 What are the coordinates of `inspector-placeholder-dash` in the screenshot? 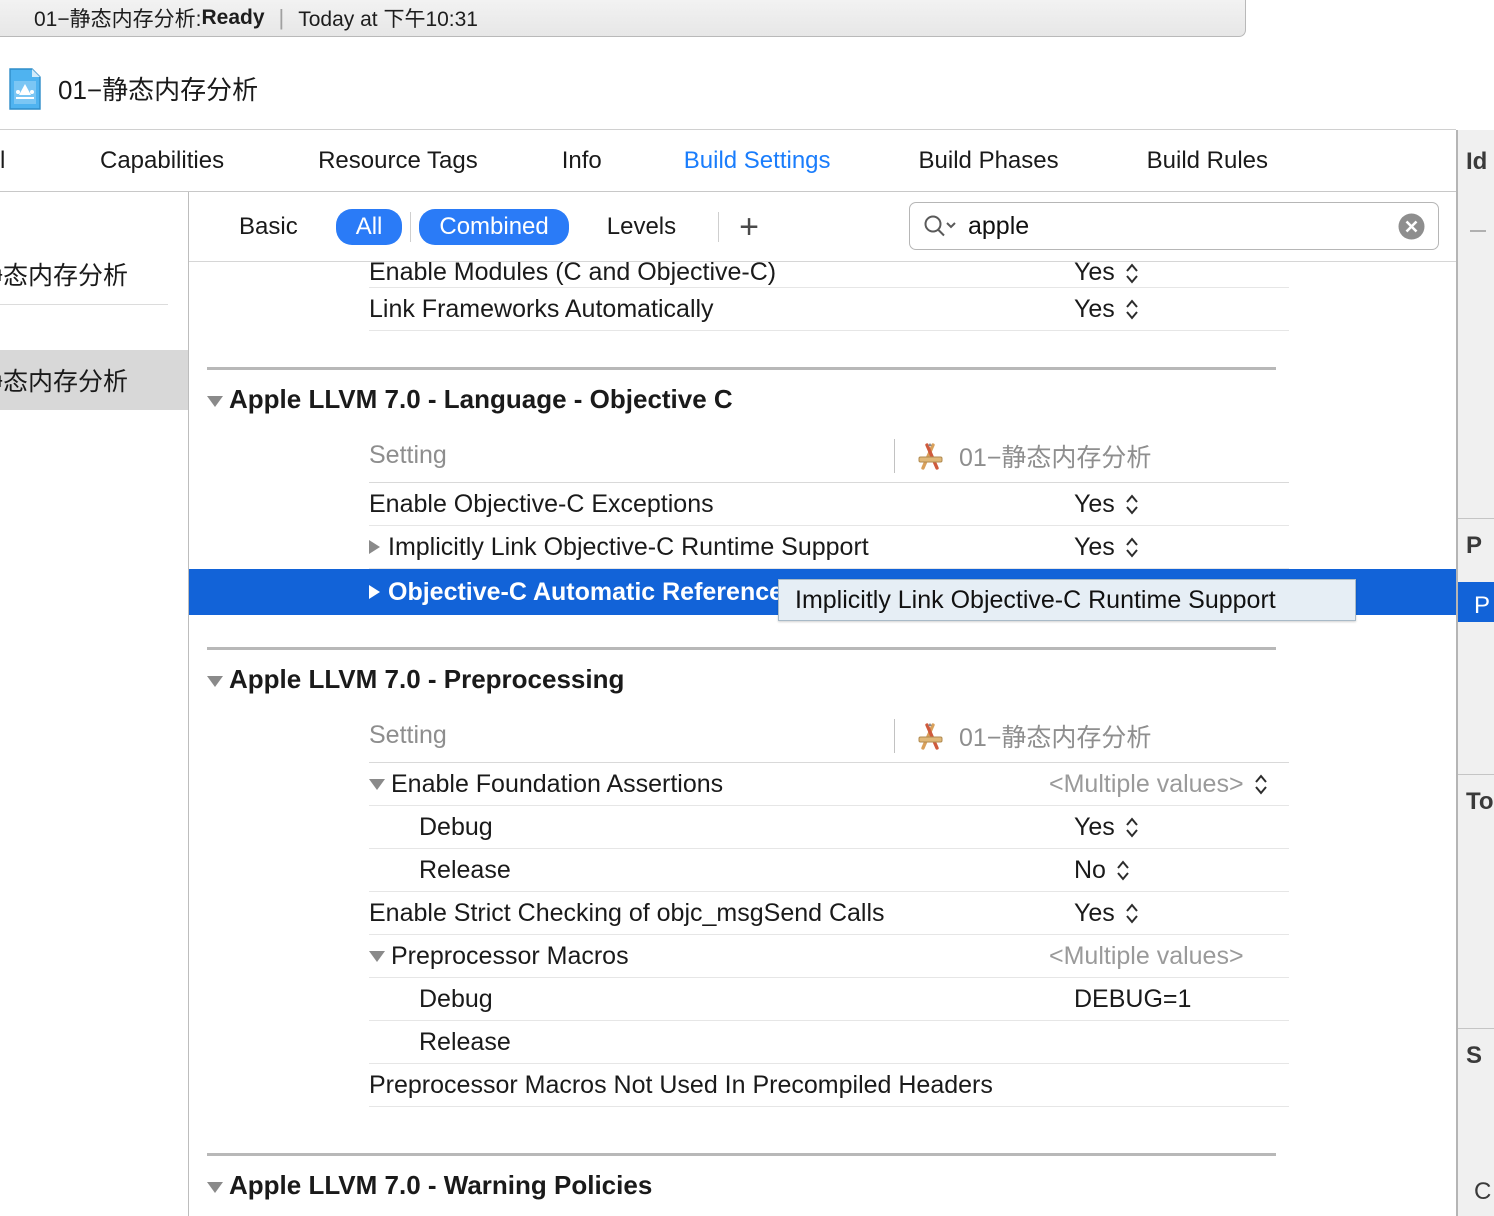 It's located at (1478, 231).